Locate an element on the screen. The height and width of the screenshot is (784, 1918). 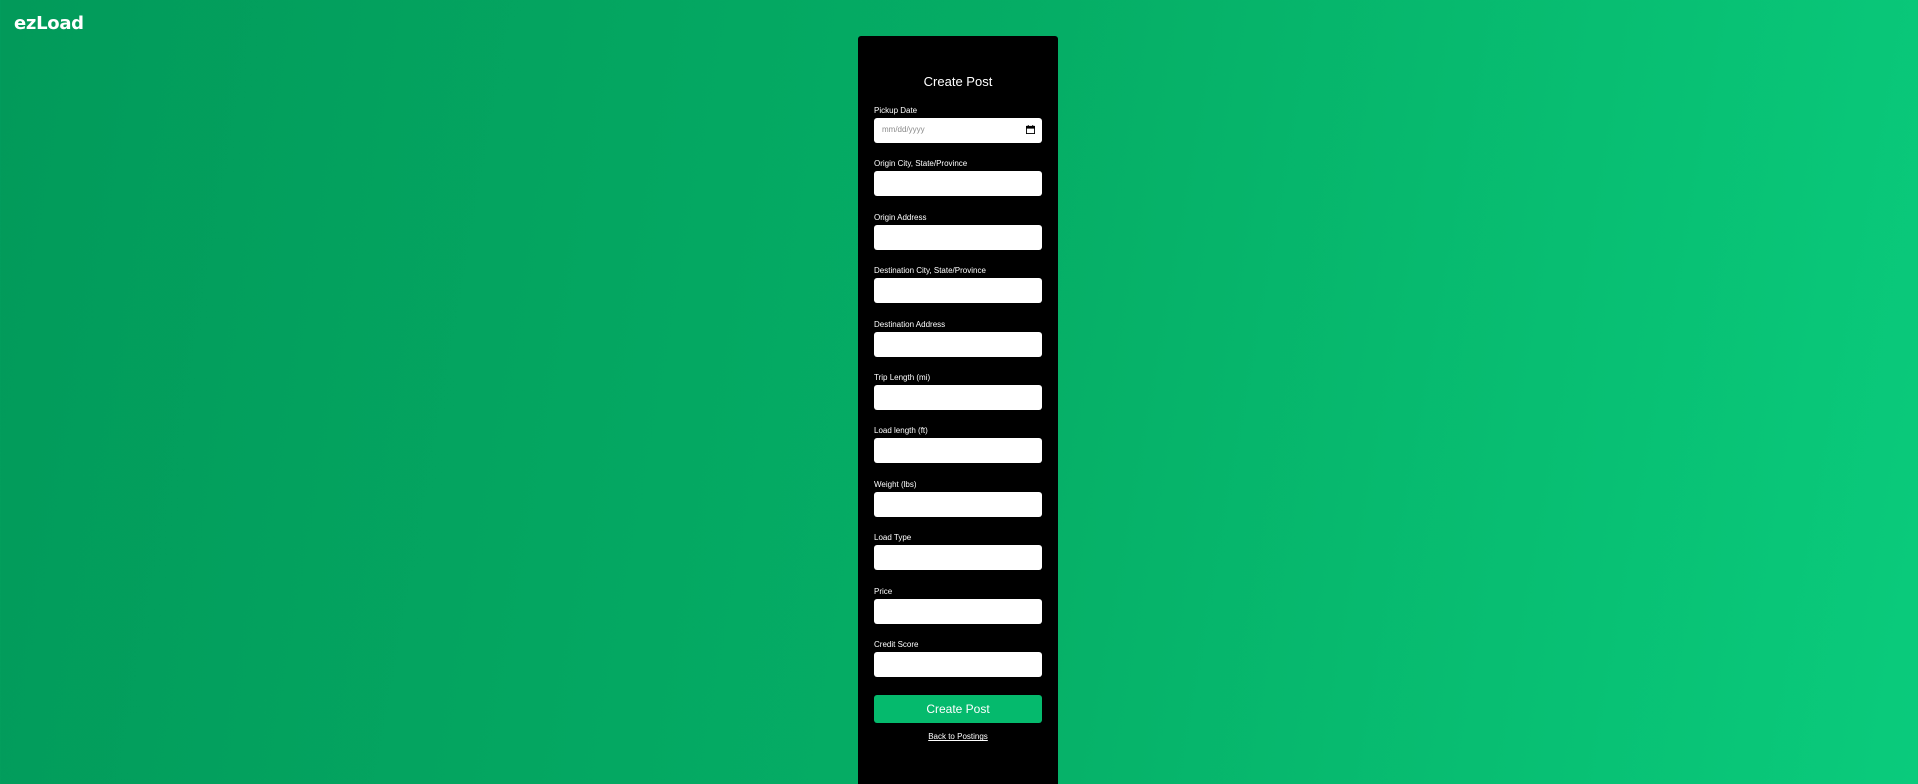
load-type-input is located at coordinates (958, 558).